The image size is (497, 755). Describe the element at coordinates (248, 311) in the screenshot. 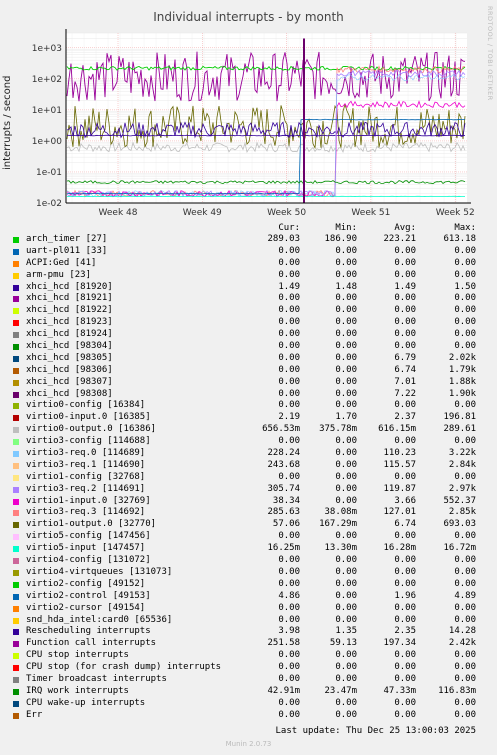

I see `legend-row: xhci_hcd [81922] 0.00 0.00 0.00 0.00` at that location.